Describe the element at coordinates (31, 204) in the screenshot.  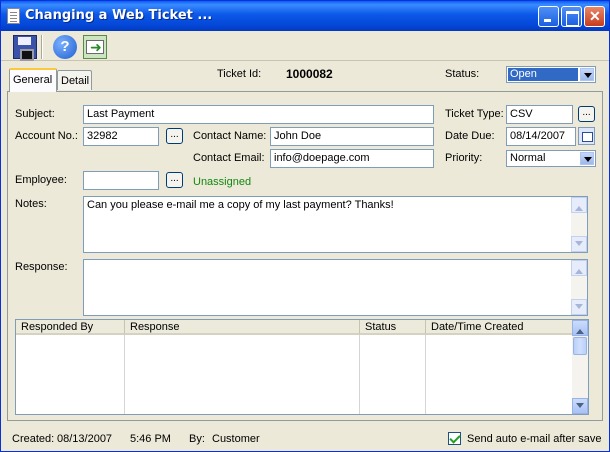
I see `notes-label: Notes:` at that location.